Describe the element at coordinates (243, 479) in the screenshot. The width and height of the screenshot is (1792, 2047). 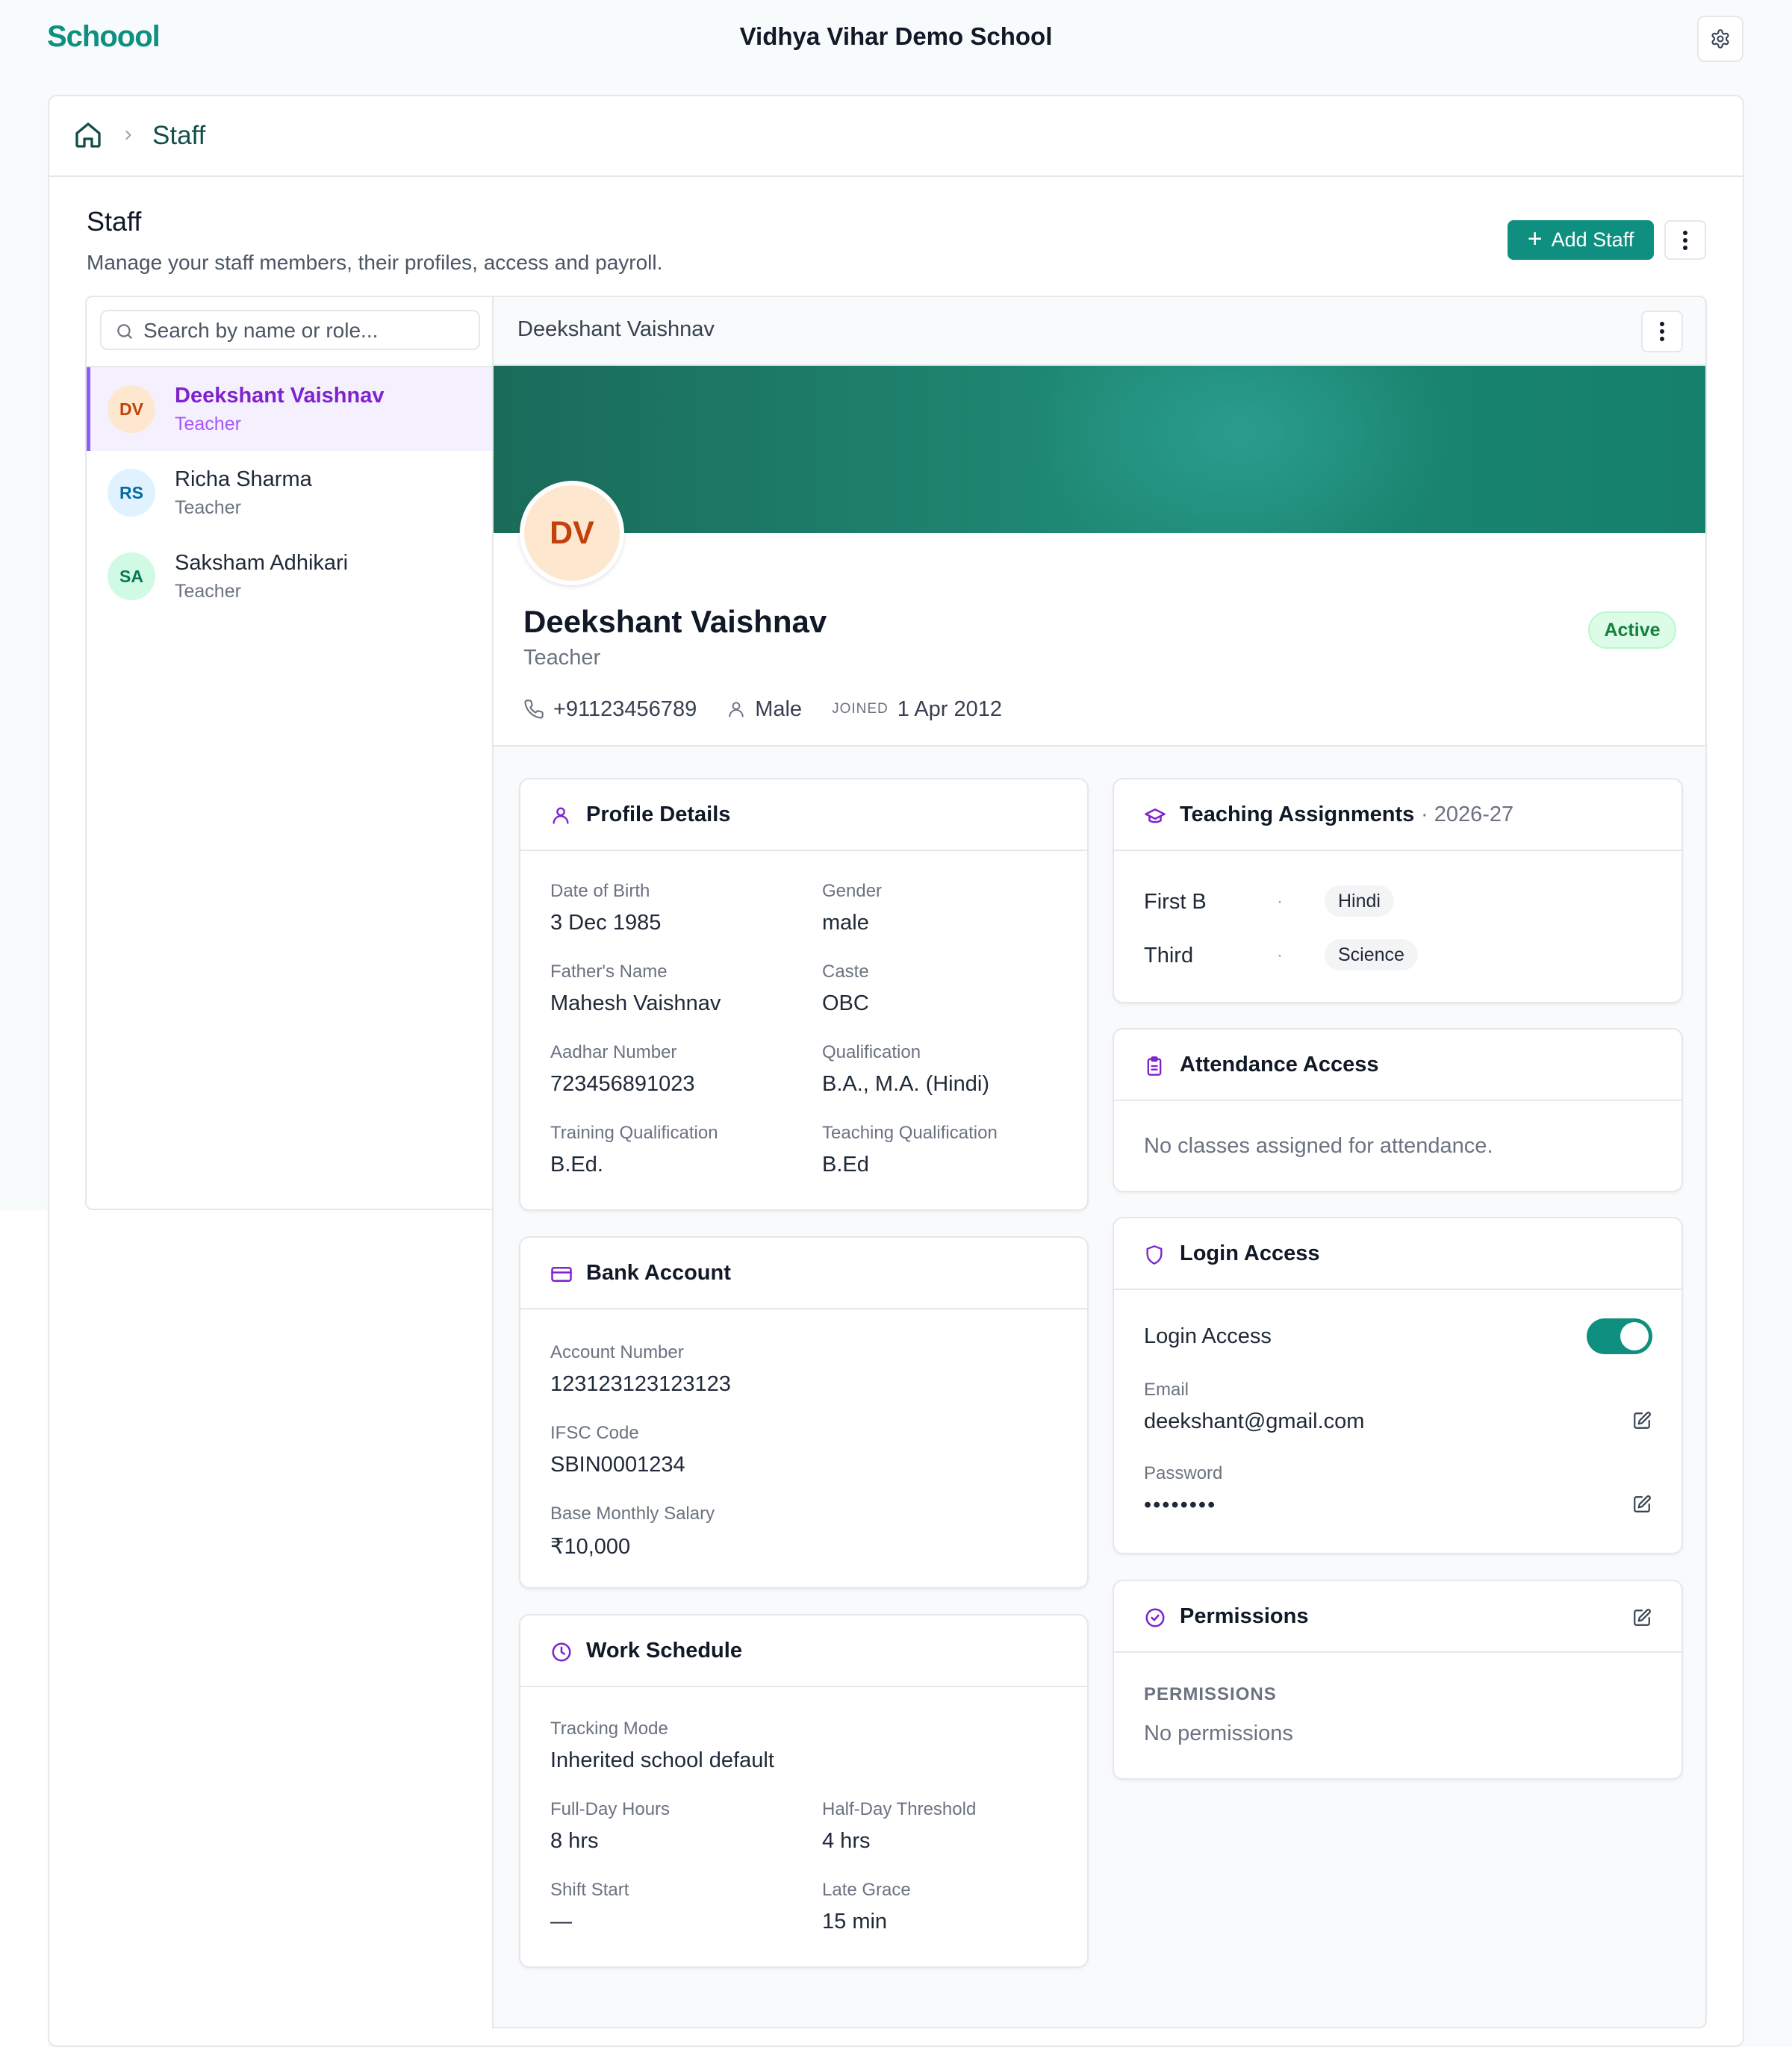
I see `staff-name: Richa Sharma` at that location.